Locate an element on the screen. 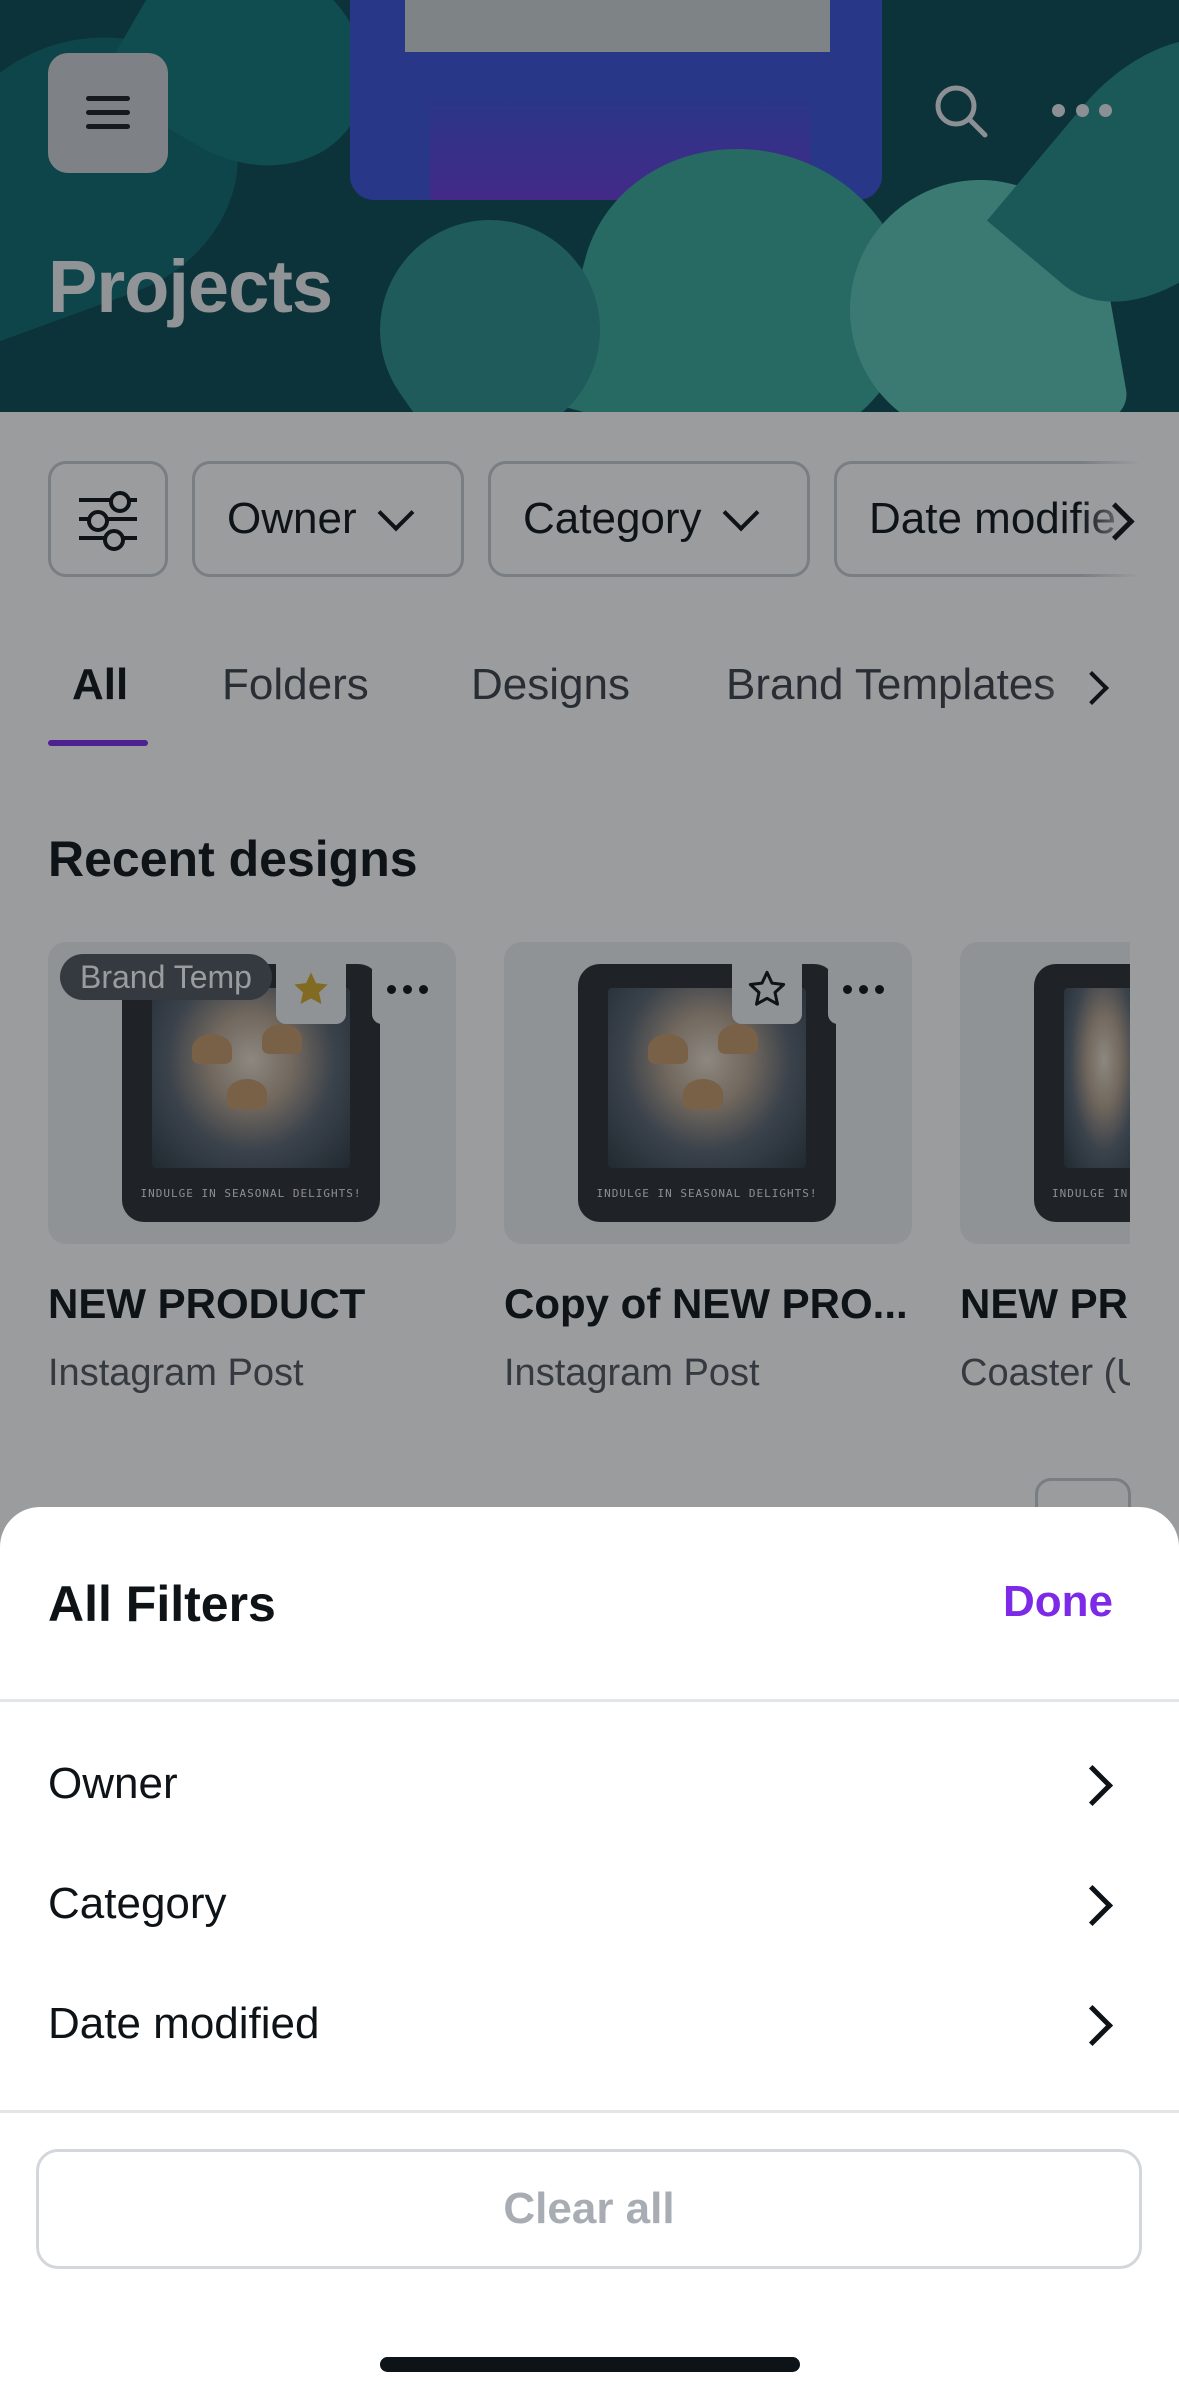 Image resolution: width=1179 pixels, height=2396 pixels. filter-row-date-modified: Date modified is located at coordinates (589, 2024).